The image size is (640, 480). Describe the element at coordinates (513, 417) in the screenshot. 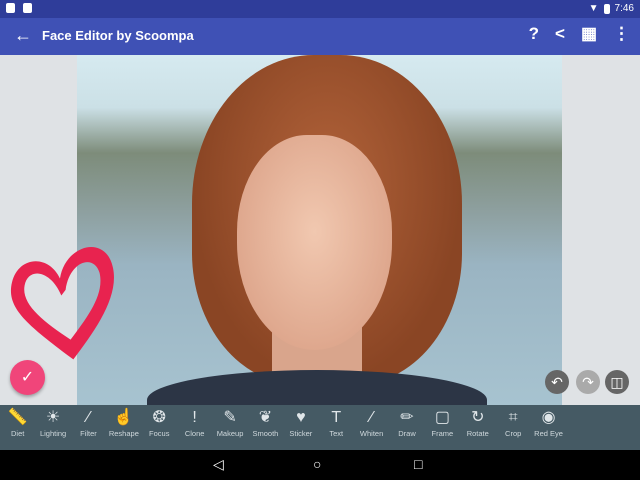

I see `crop-icon: ⌗` at that location.